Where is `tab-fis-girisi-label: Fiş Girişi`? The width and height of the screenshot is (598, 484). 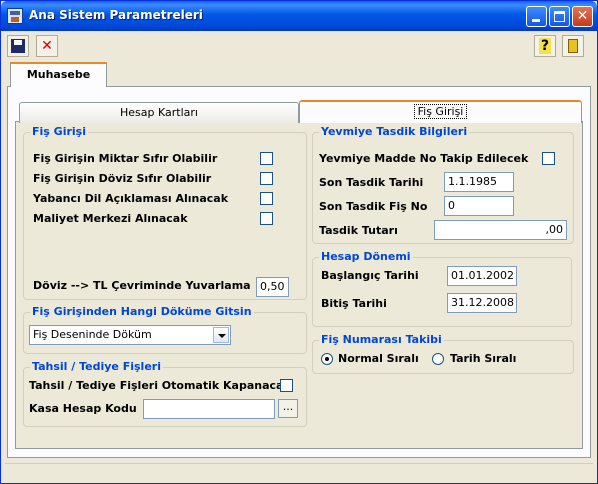
tab-fis-girisi-label: Fiş Girişi is located at coordinates (440, 111).